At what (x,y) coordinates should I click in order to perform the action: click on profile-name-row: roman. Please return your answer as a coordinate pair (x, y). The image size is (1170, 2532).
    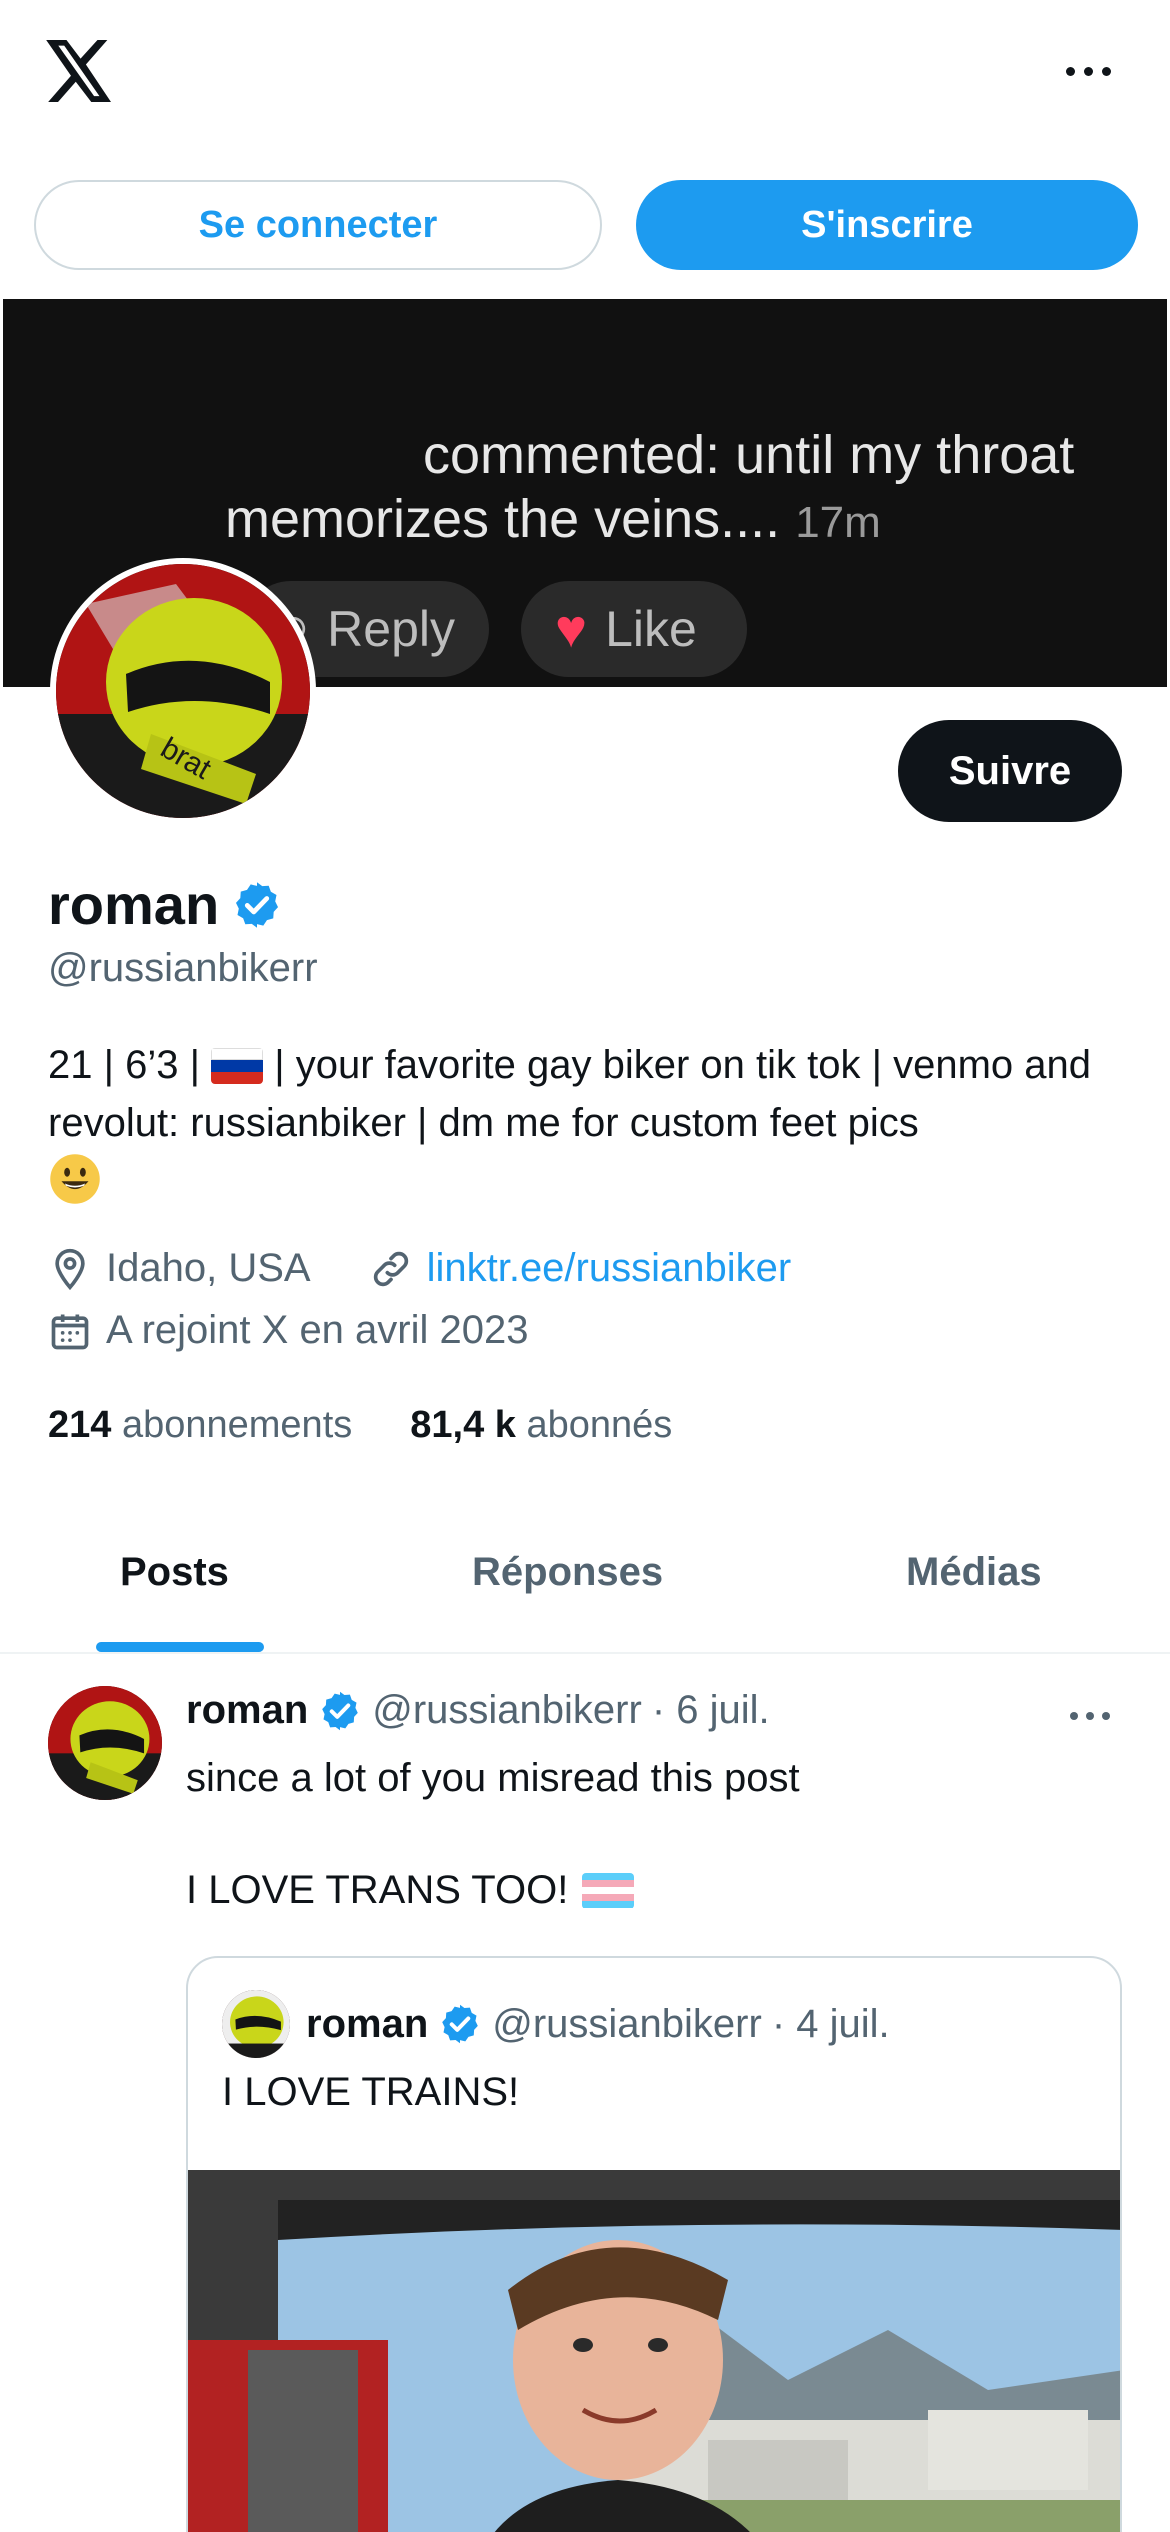
    Looking at the image, I should click on (165, 904).